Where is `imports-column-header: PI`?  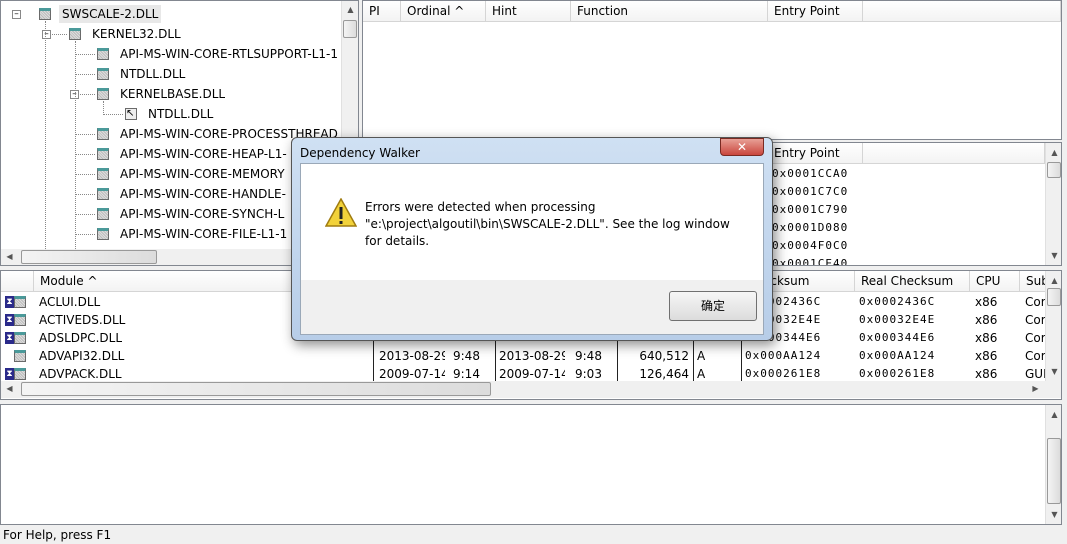 imports-column-header: PI is located at coordinates (382, 11).